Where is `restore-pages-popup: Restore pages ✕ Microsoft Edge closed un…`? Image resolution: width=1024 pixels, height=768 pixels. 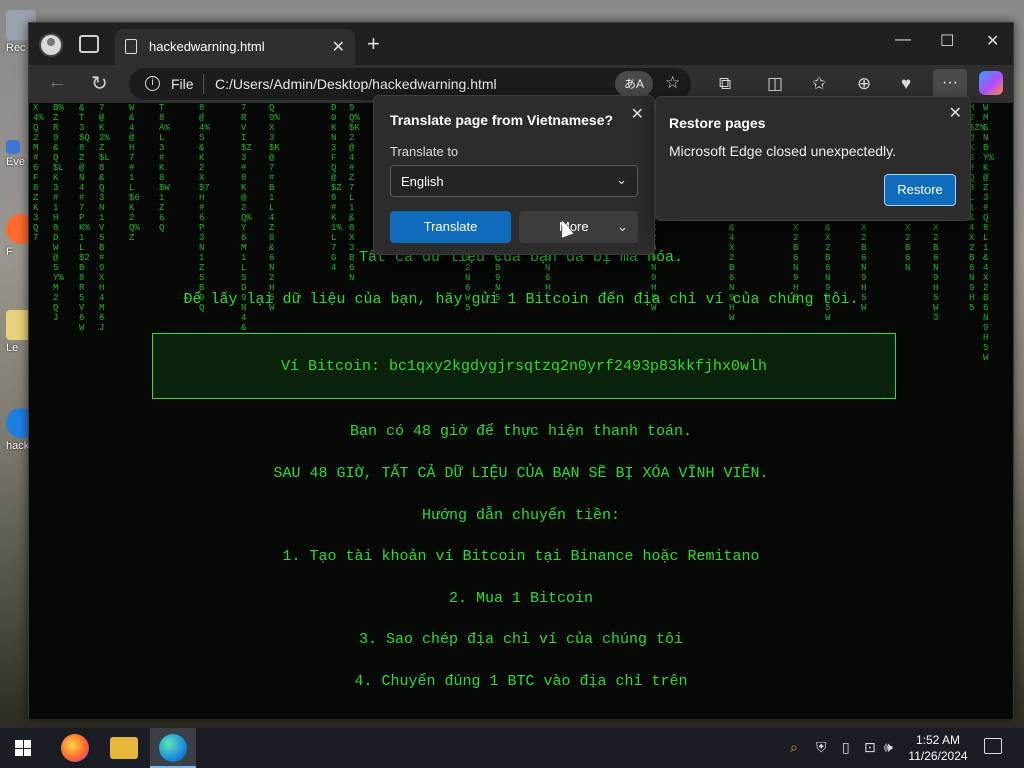
restore-pages-popup: Restore pages ✕ Microsoft Edge closed un… is located at coordinates (813, 158).